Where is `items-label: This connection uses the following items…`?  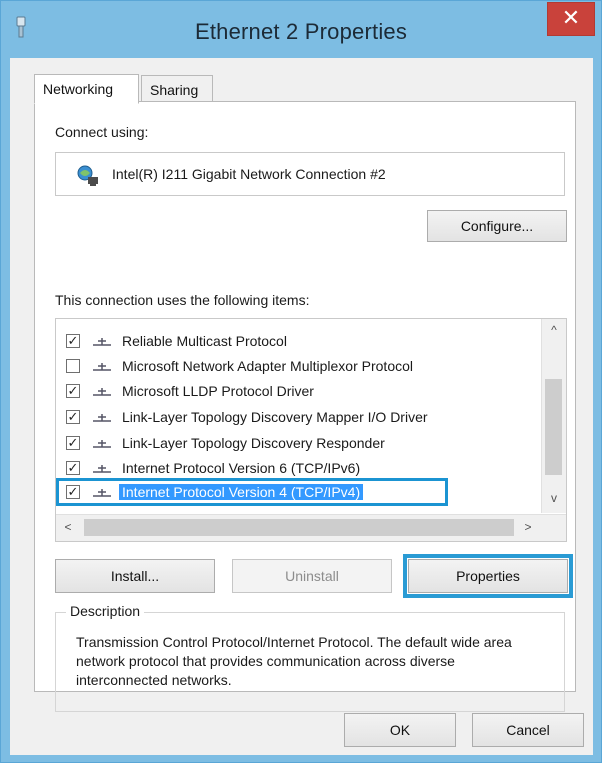 items-label: This connection uses the following items… is located at coordinates (182, 300).